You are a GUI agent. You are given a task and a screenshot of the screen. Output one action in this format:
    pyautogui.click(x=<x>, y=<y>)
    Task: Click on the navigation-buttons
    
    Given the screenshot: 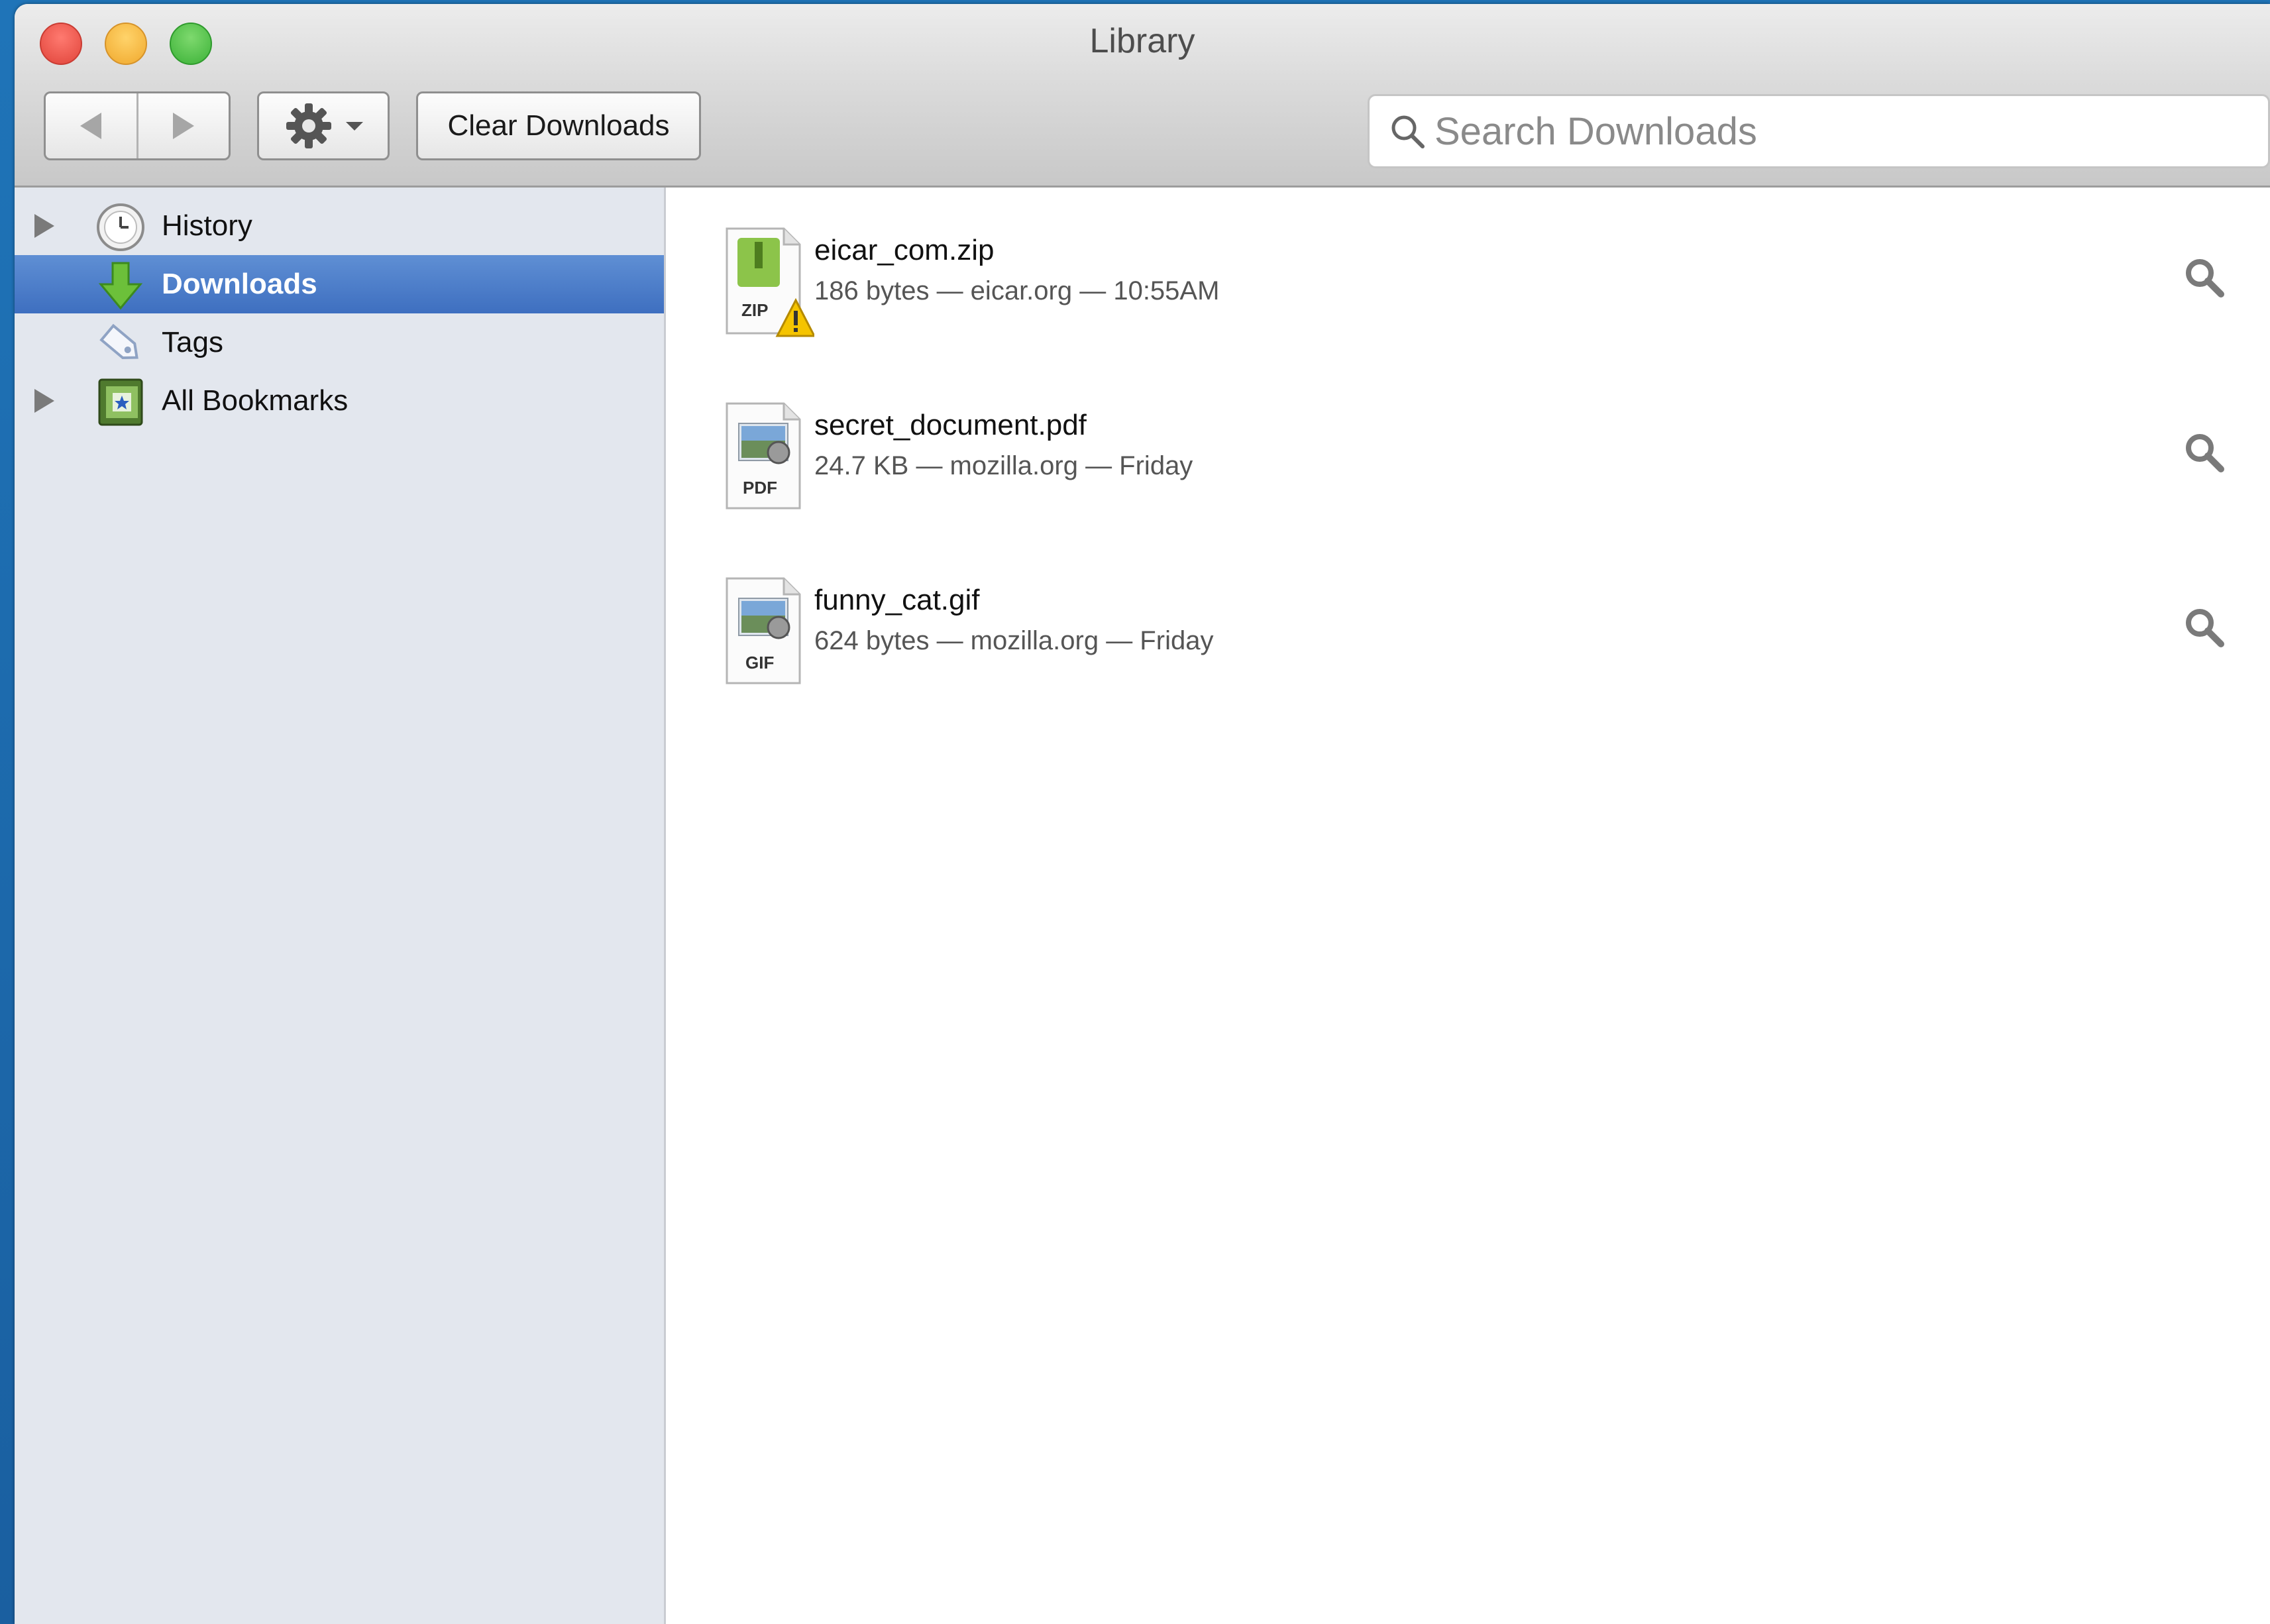 What is the action you would take?
    pyautogui.click(x=137, y=125)
    